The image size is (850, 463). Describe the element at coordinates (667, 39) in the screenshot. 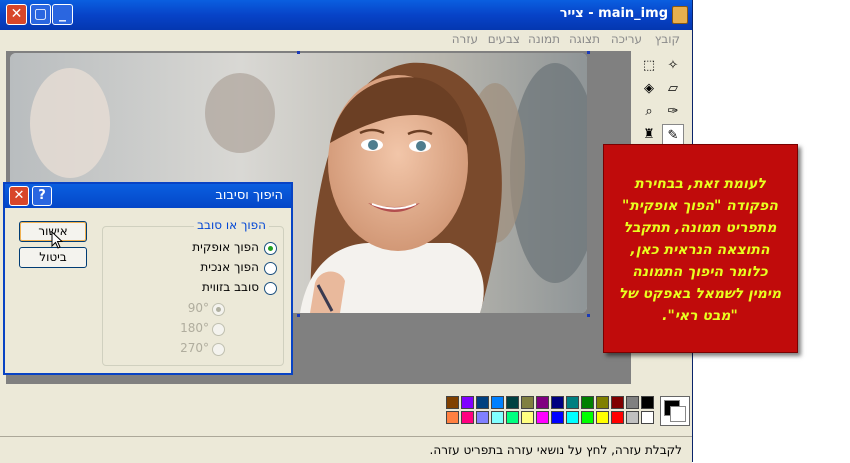

I see `menu-file: קובץ` at that location.